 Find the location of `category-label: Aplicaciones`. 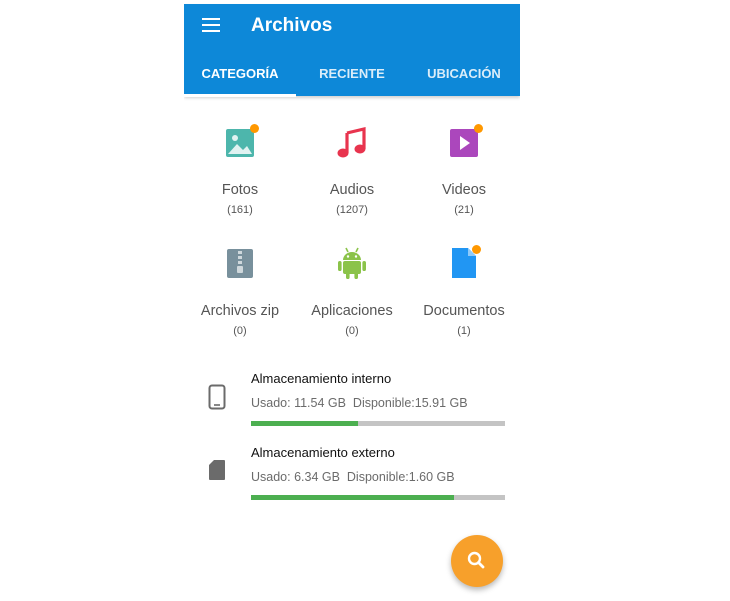

category-label: Aplicaciones is located at coordinates (352, 311).